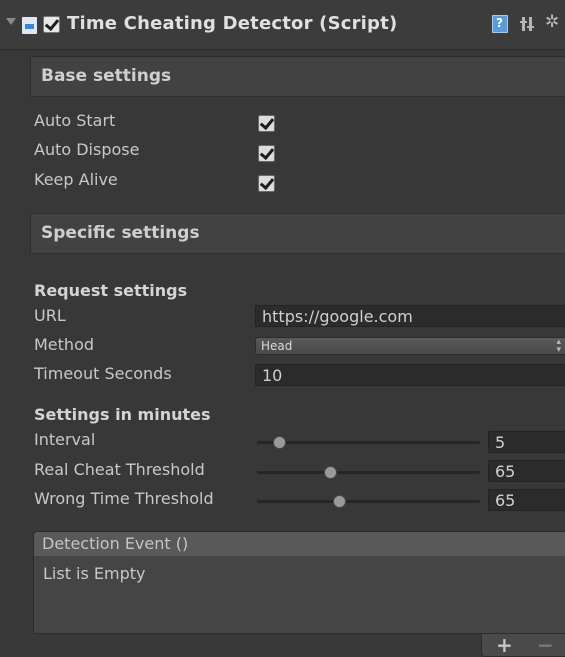 The height and width of the screenshot is (657, 565). Describe the element at coordinates (87, 149) in the screenshot. I see `auto-dispose-label: Auto Dispose` at that location.